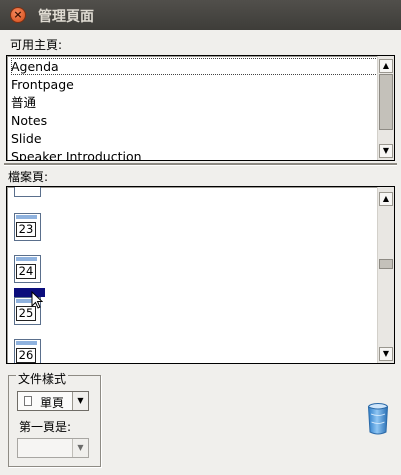 Image resolution: width=401 pixels, height=475 pixels. What do you see at coordinates (200, 164) in the screenshot?
I see `separator` at bounding box center [200, 164].